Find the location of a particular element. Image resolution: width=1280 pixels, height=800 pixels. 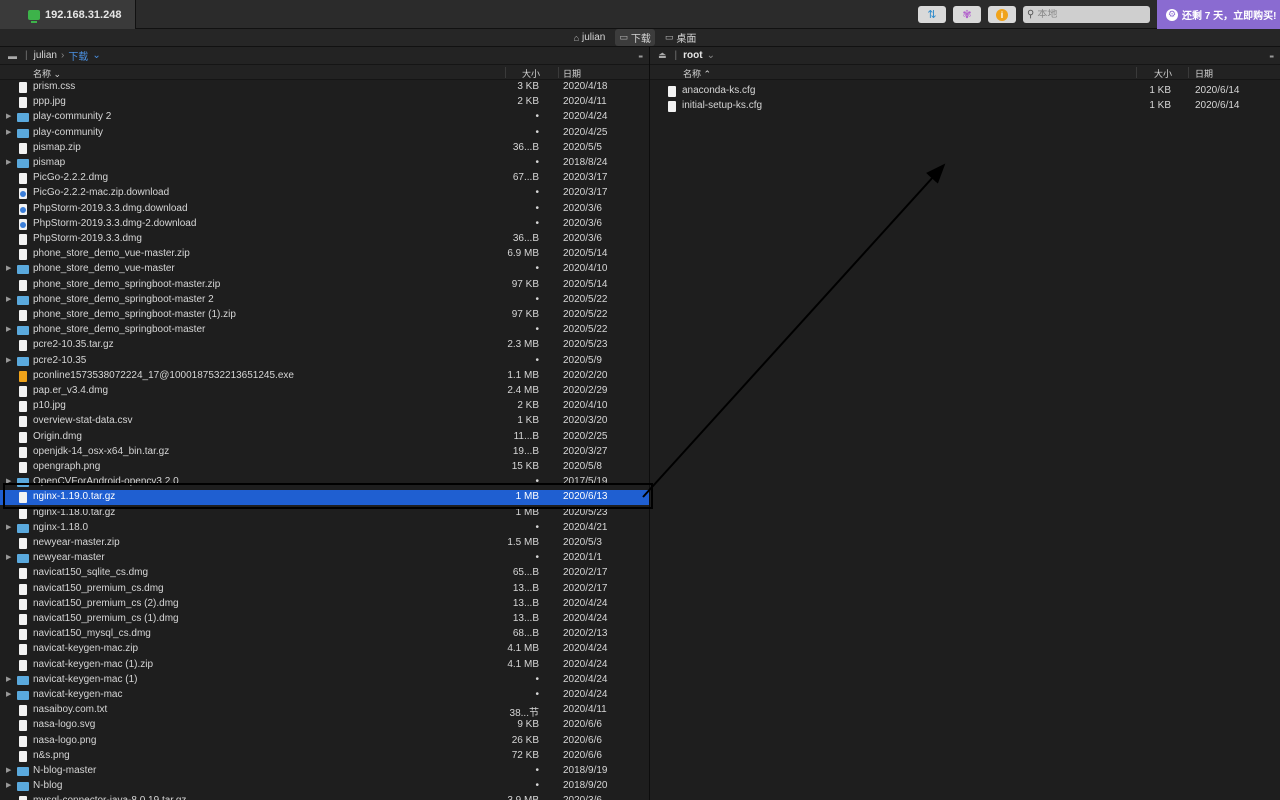

folder-row: ▶ pcre2-10.35 • 2020/5/9 is located at coordinates (324, 361).